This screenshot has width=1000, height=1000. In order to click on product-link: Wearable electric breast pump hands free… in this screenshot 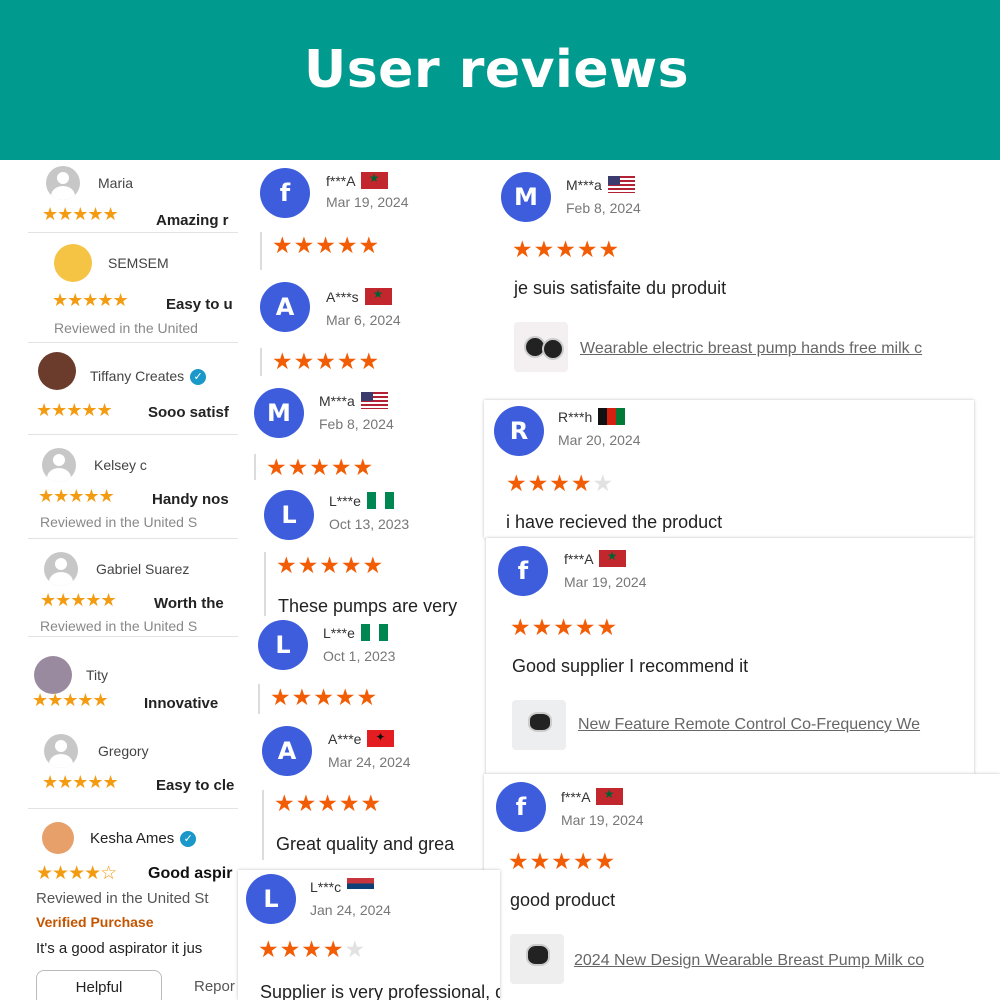, I will do `click(751, 349)`.